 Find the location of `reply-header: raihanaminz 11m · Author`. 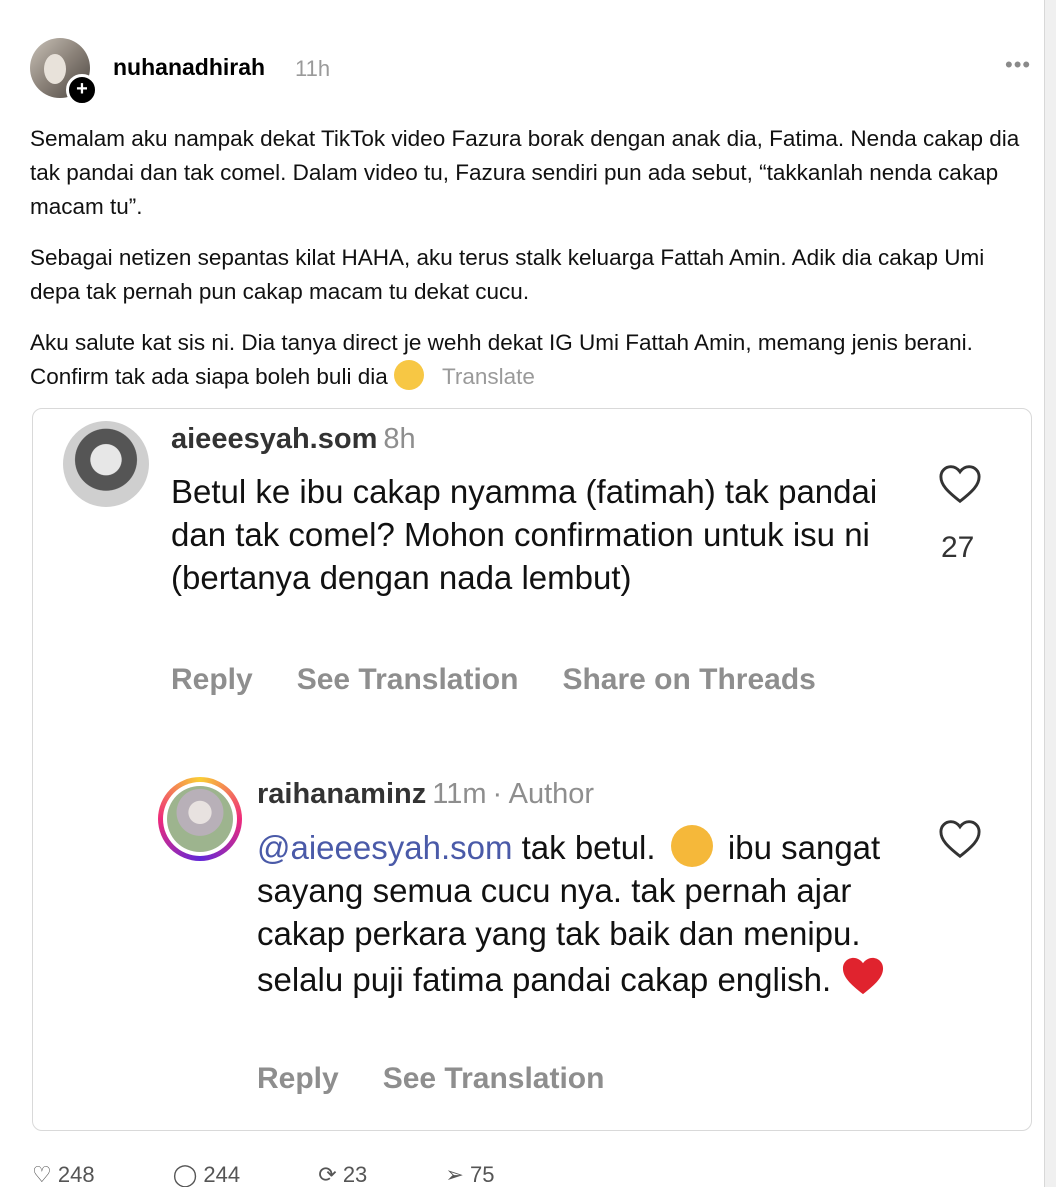

reply-header: raihanaminz 11m · Author is located at coordinates (425, 794).